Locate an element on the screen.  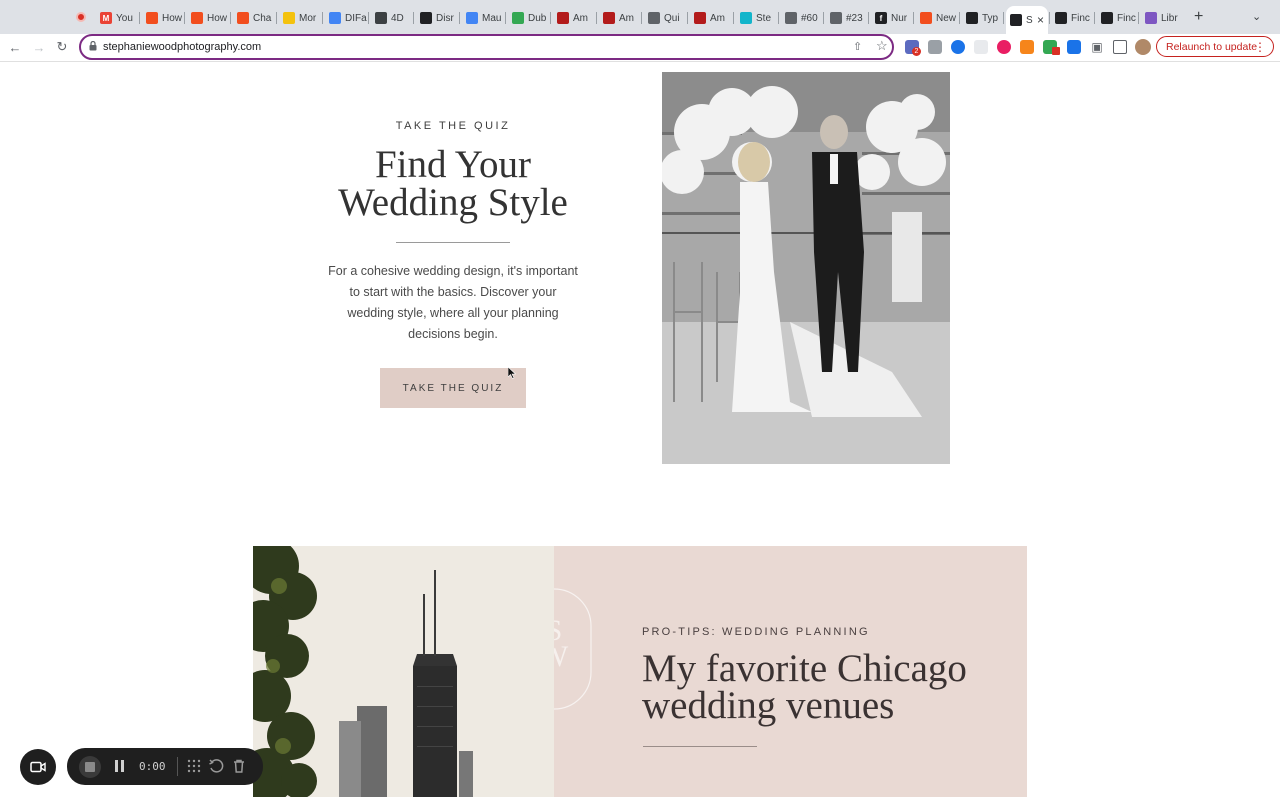
browser-tab: #60 is located at coordinates (801, 18).